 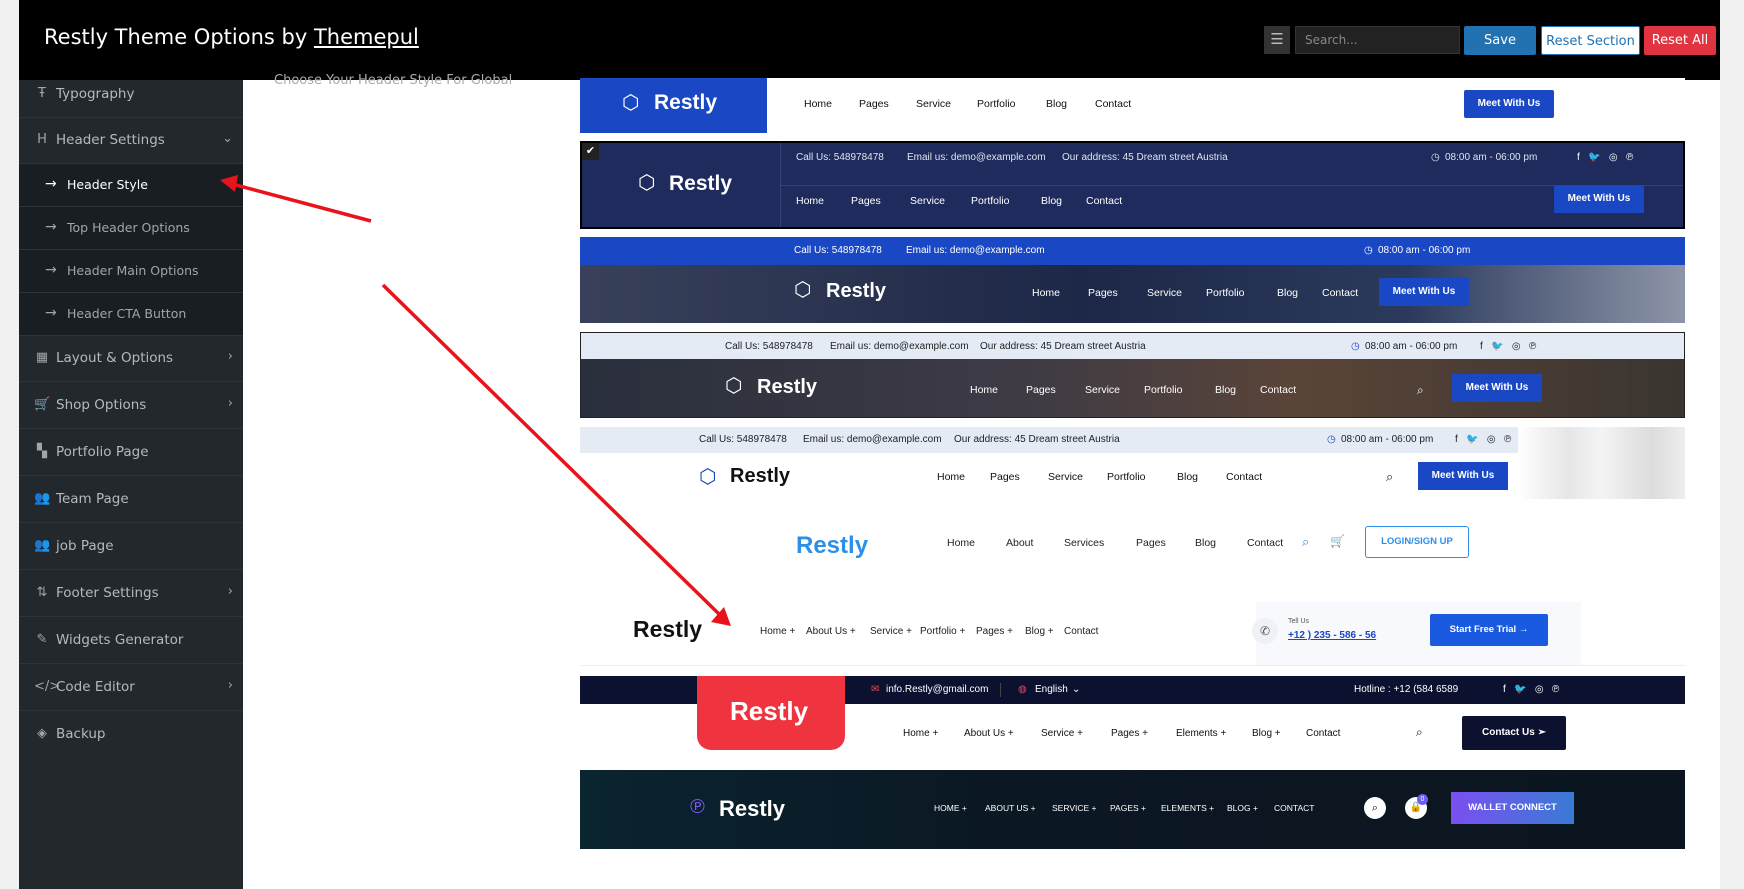 I want to click on nav-pages: PAGES +, so click(x=1128, y=808).